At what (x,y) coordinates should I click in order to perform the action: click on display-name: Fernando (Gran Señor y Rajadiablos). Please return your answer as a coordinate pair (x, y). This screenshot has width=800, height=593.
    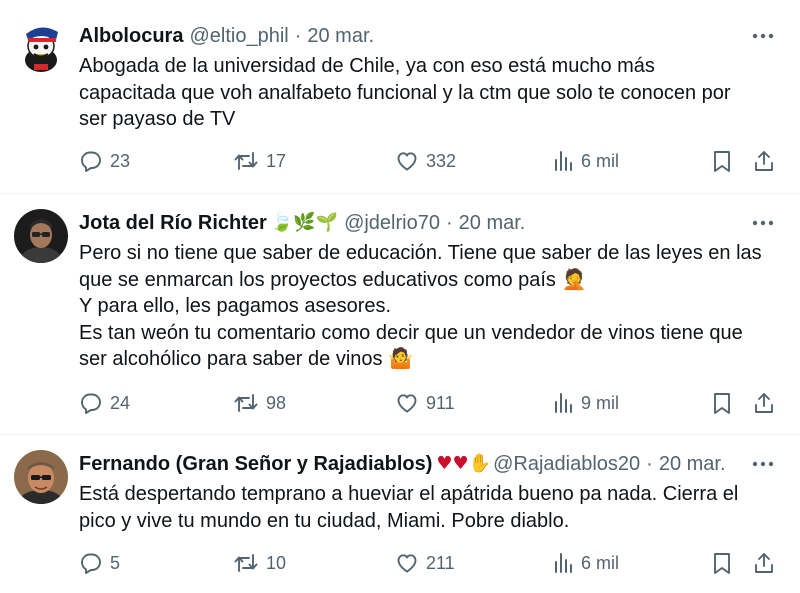
    Looking at the image, I should click on (255, 464).